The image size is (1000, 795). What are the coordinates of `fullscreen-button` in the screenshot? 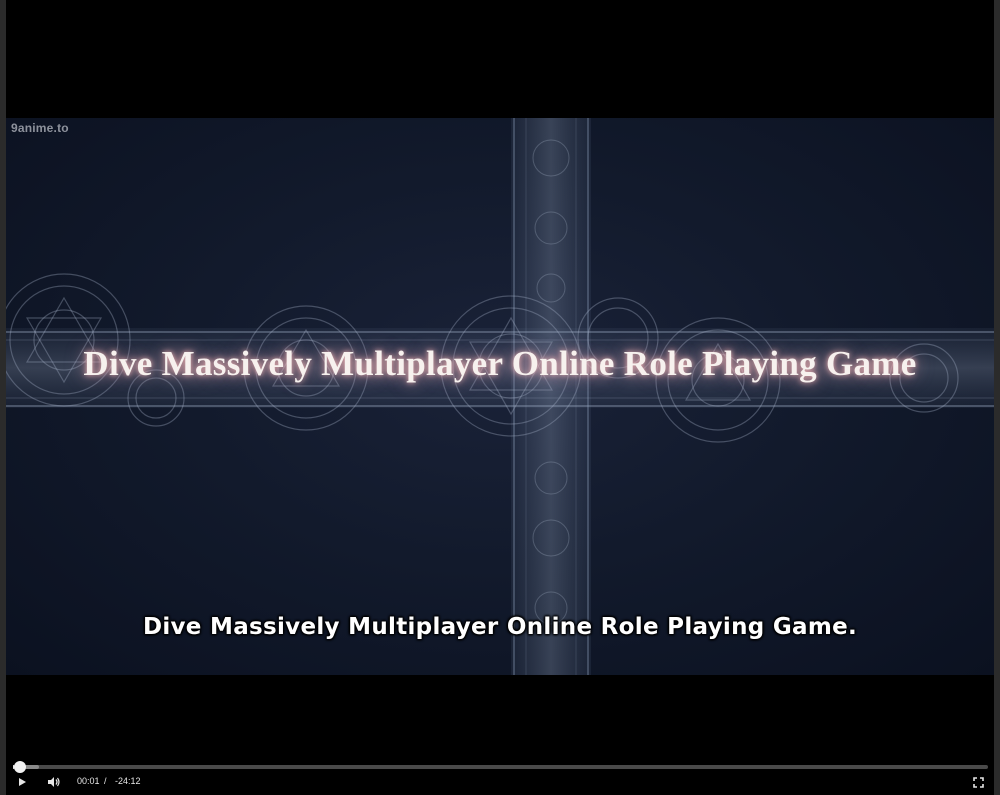 It's located at (978, 782).